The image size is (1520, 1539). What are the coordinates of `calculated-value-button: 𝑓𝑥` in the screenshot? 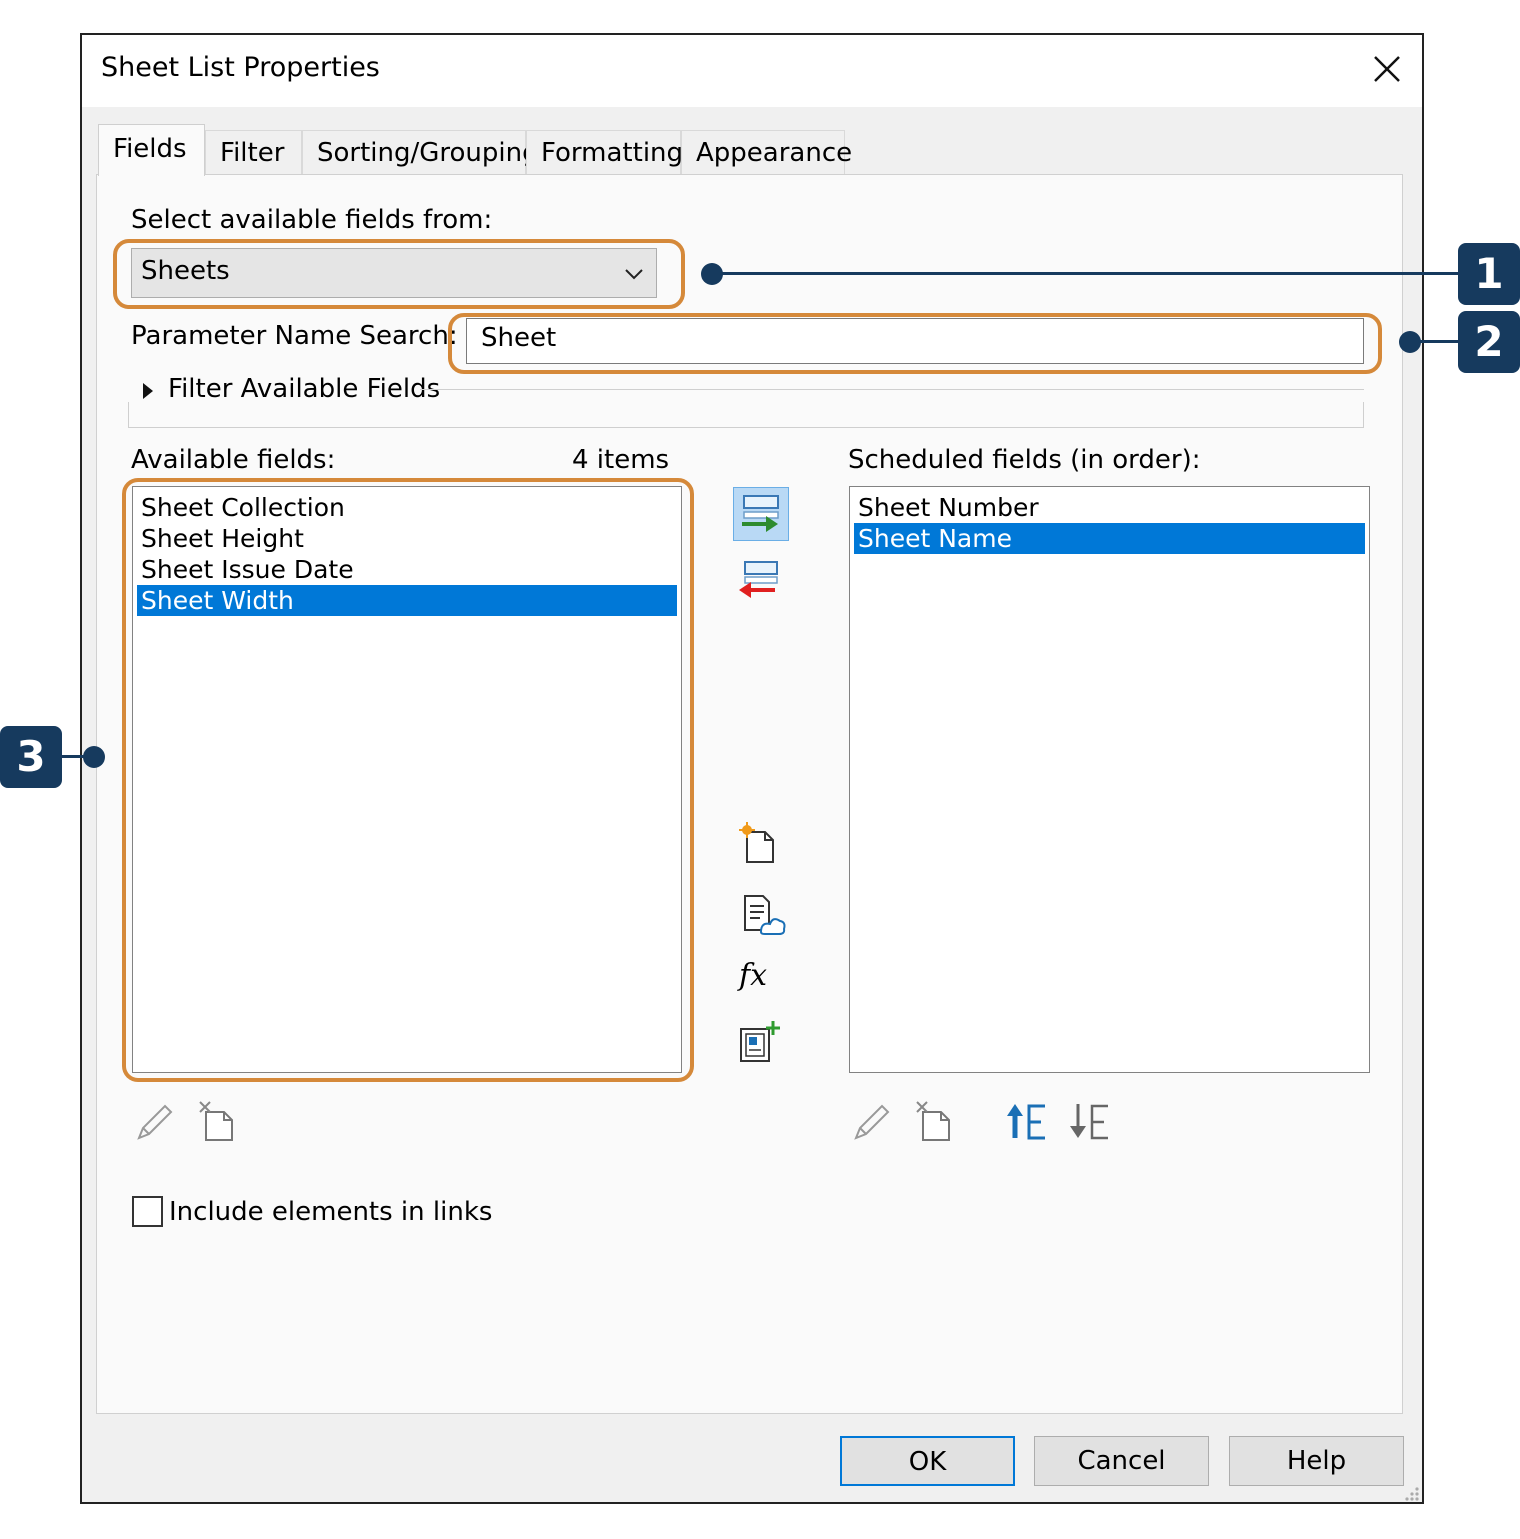 It's located at (759, 976).